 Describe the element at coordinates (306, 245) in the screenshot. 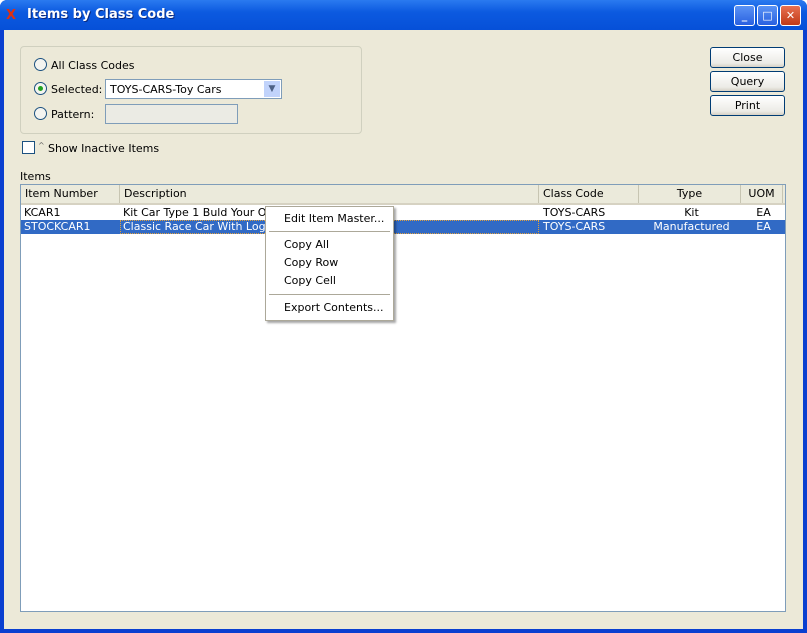

I see `menu-item-copy-all: Copy All` at that location.